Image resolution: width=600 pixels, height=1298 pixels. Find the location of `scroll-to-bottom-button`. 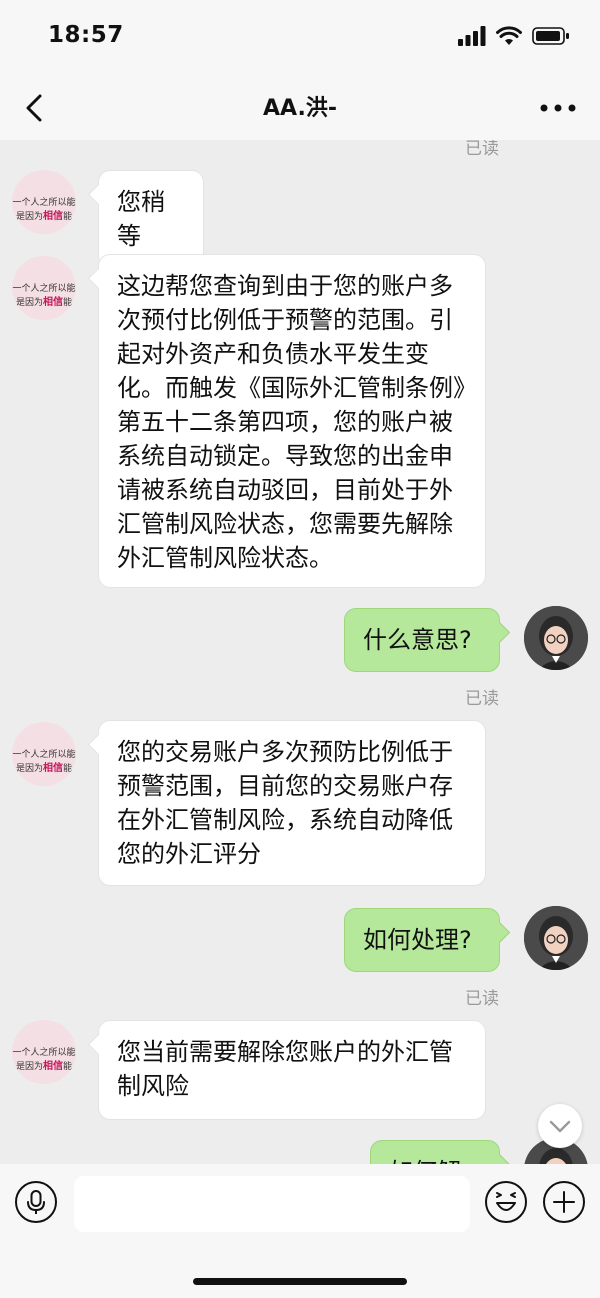

scroll-to-bottom-button is located at coordinates (560, 1126).